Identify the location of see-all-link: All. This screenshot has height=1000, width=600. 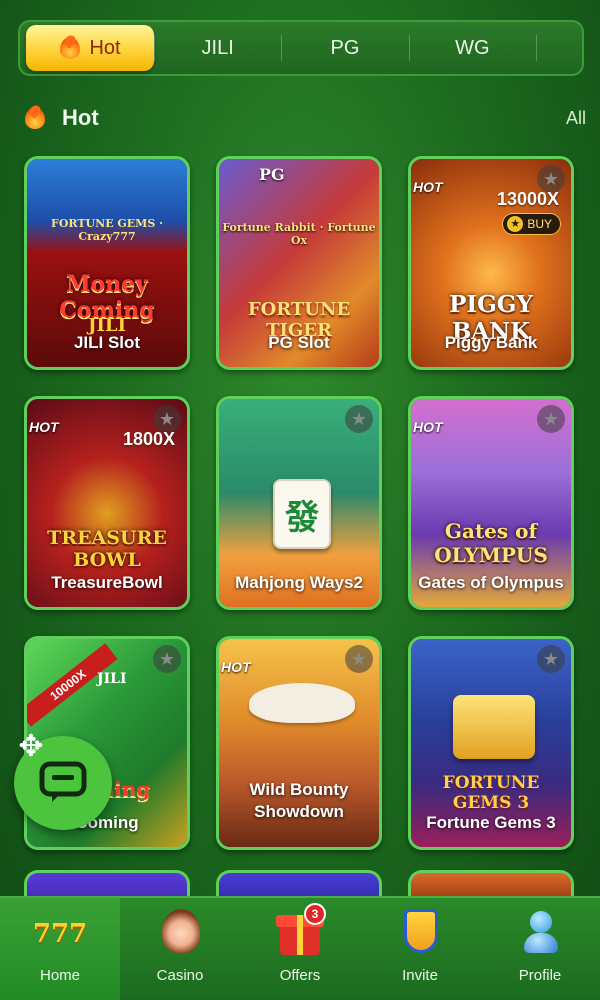
(576, 118).